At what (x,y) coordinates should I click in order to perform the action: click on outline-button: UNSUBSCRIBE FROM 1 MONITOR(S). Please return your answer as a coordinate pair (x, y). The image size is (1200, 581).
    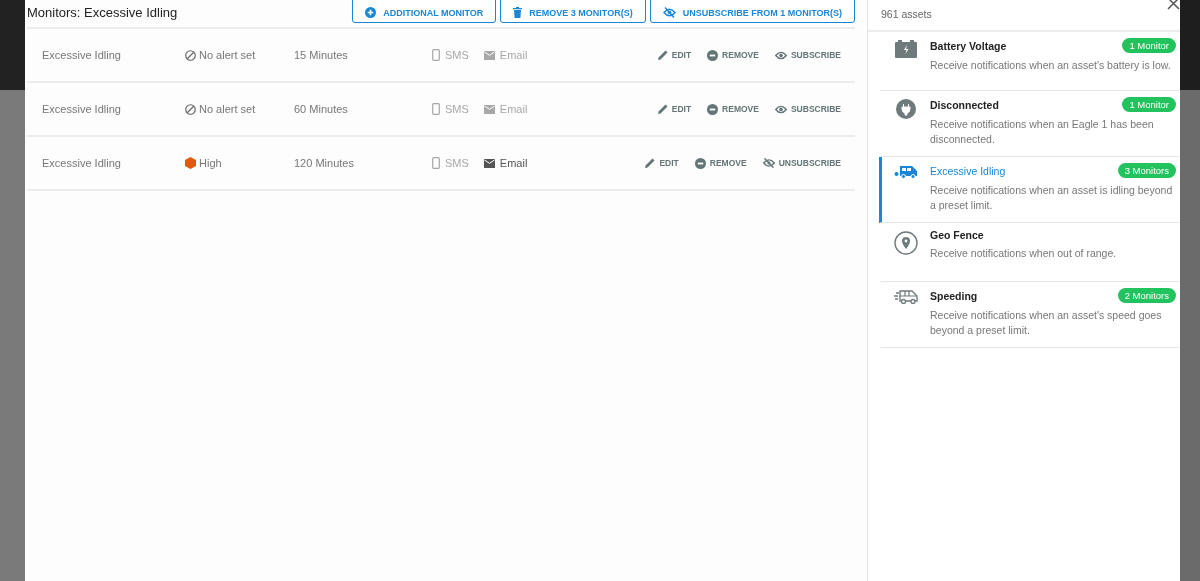
    Looking at the image, I should click on (752, 11).